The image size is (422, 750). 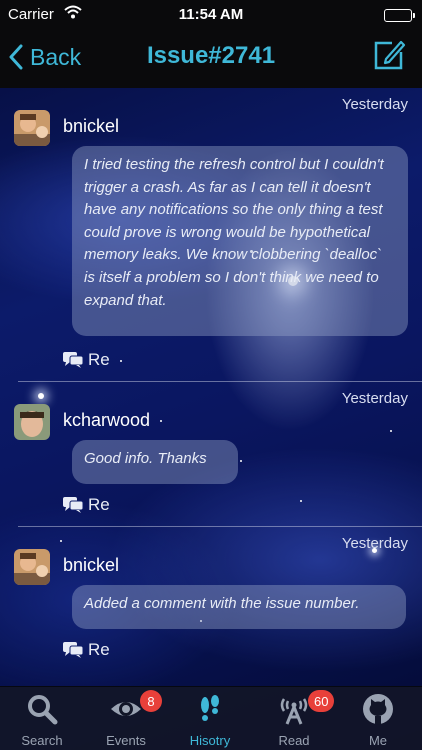 What do you see at coordinates (155, 462) in the screenshot?
I see `comment-bubble: Good info. Thanks` at bounding box center [155, 462].